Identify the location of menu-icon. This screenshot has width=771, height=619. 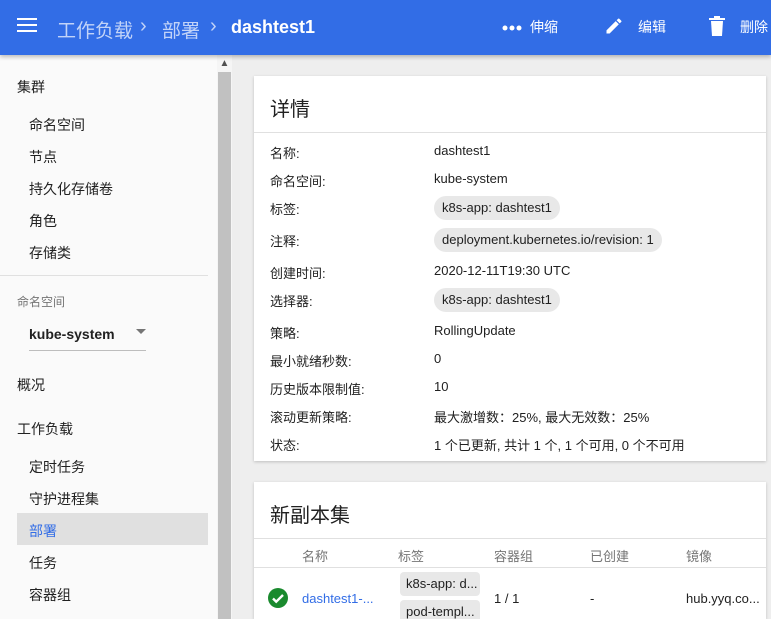
(27, 26).